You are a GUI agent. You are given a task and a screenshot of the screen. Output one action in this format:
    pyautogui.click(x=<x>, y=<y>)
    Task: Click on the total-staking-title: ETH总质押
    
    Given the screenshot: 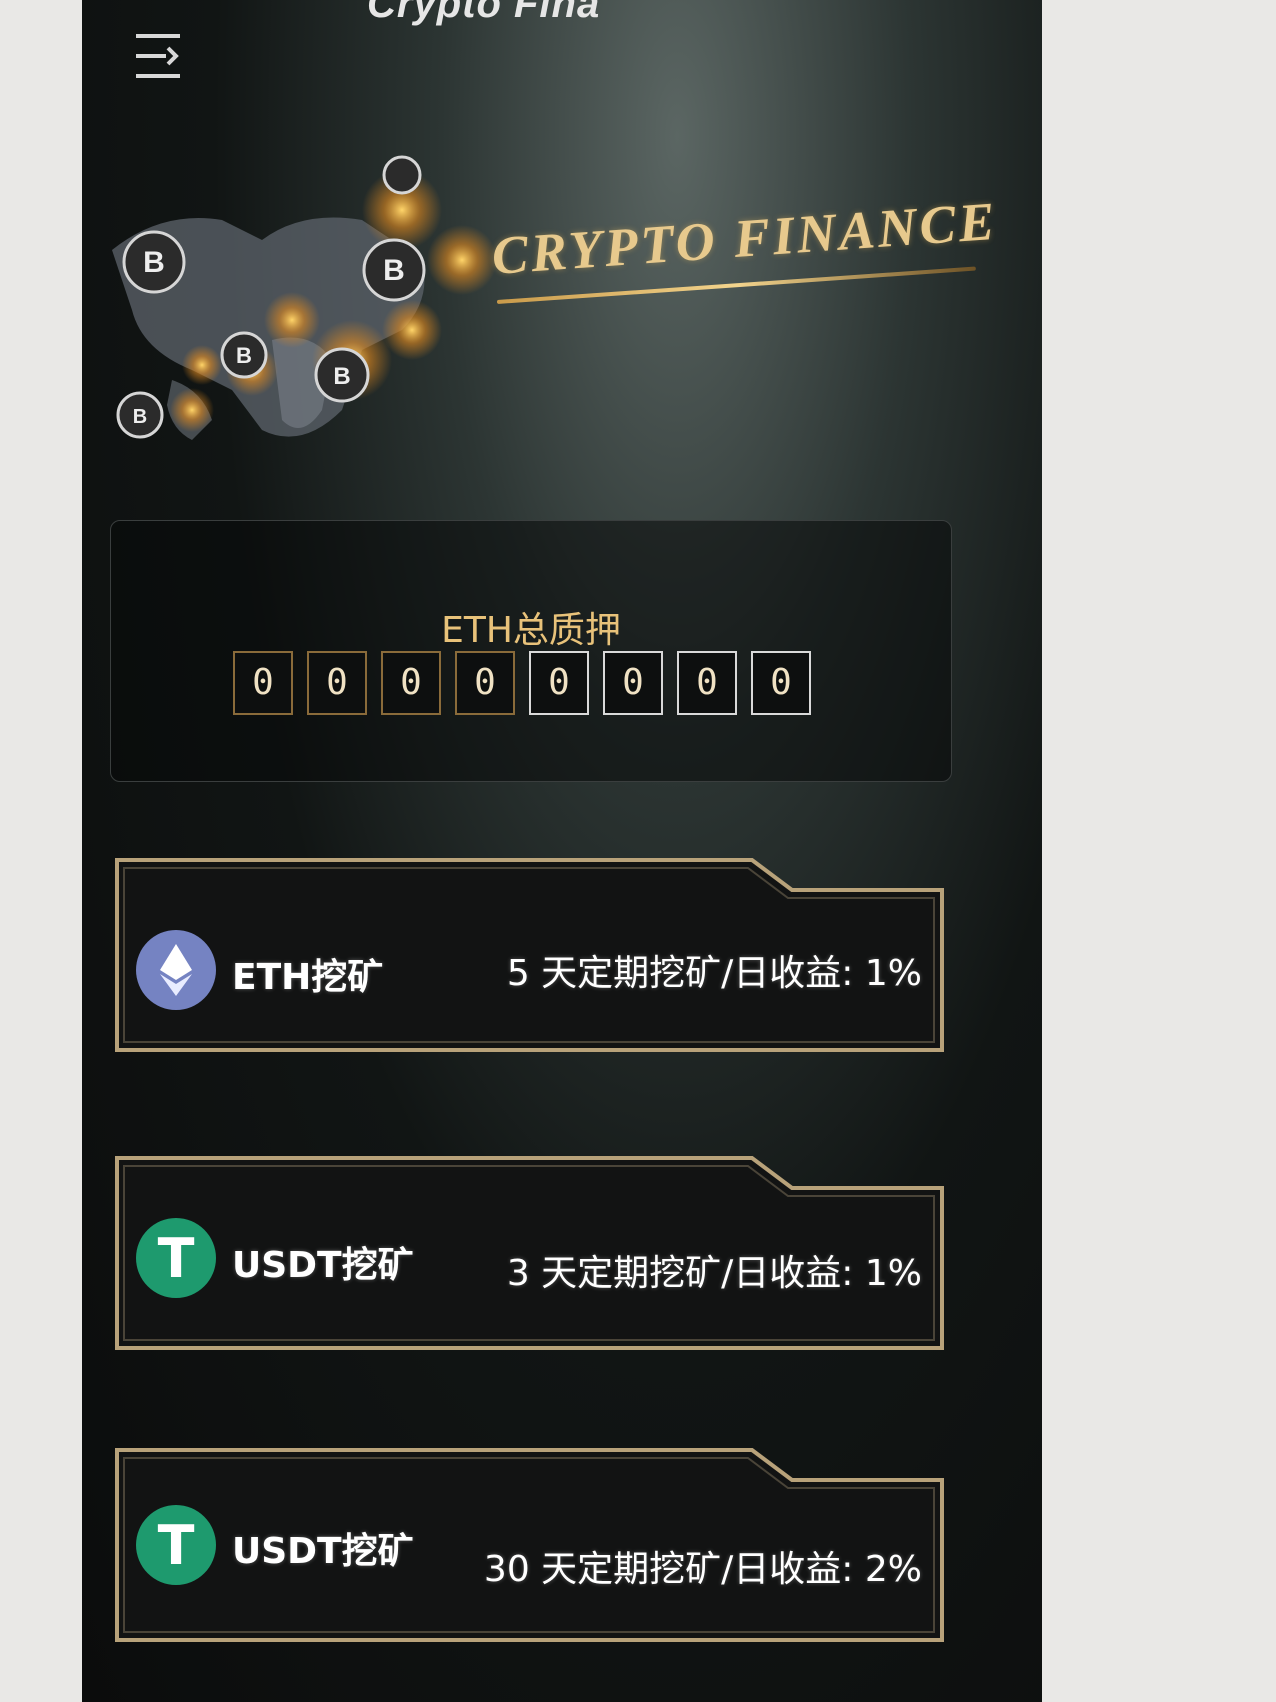 What is the action you would take?
    pyautogui.click(x=531, y=630)
    